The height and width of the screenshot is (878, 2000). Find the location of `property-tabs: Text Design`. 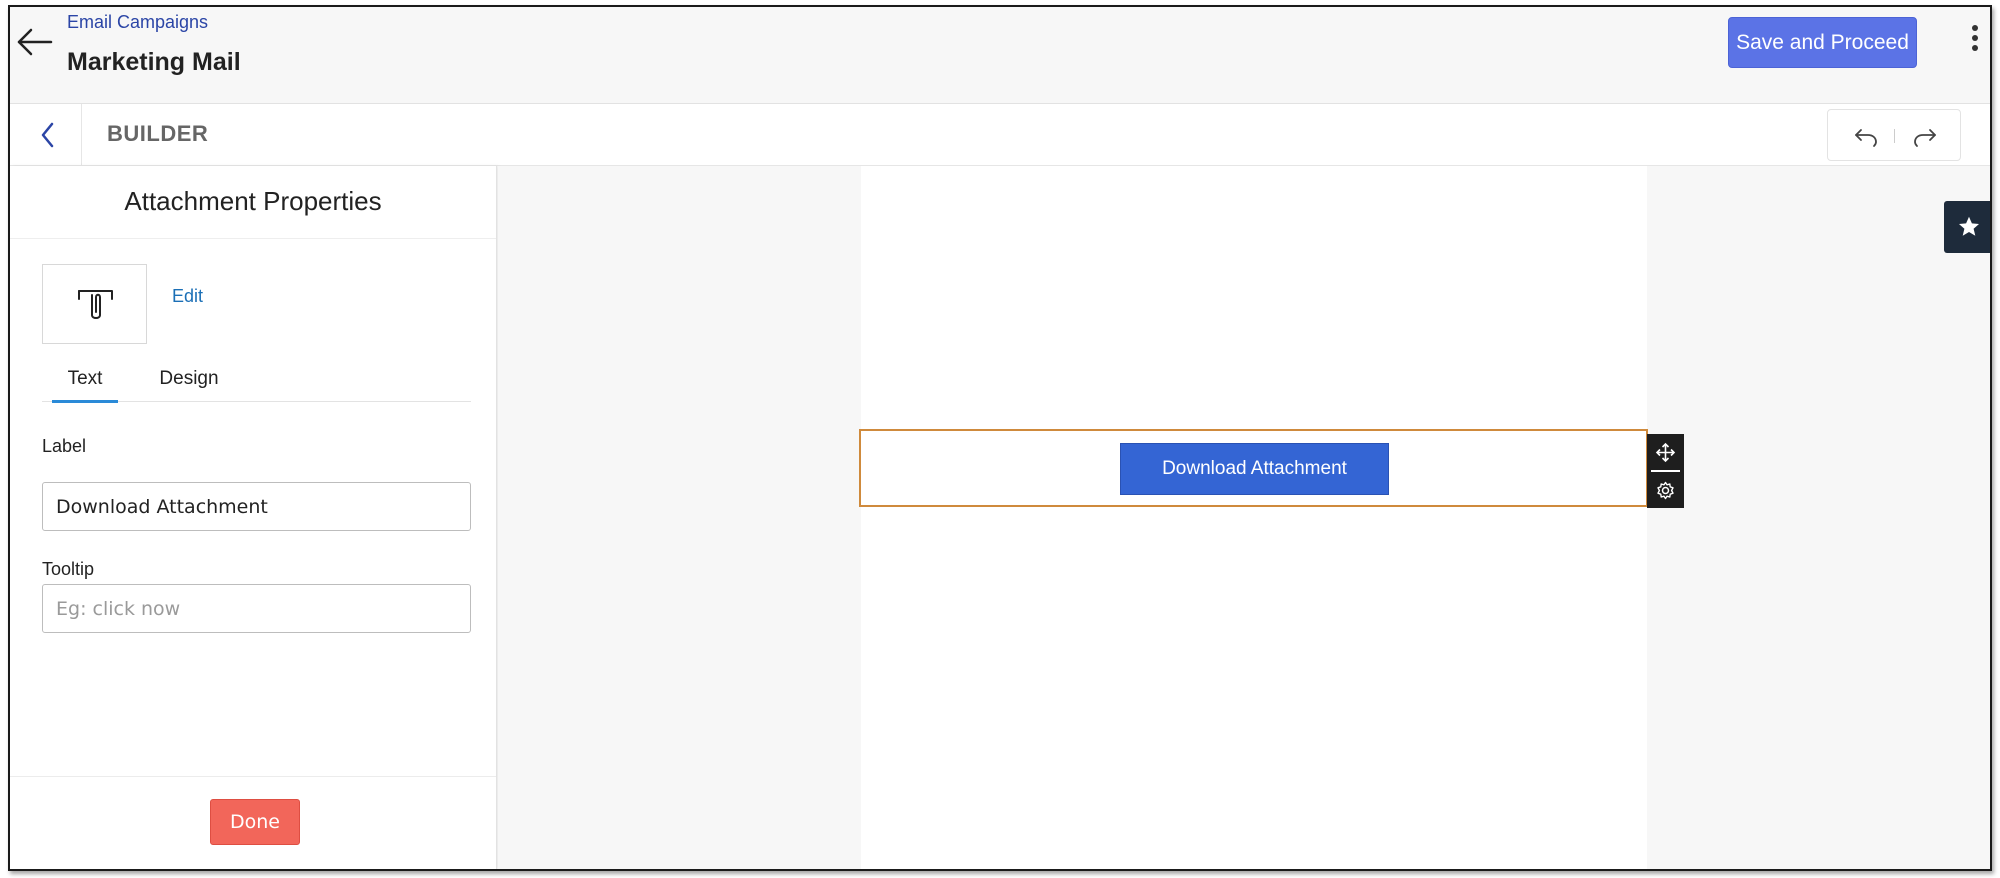

property-tabs: Text Design is located at coordinates (256, 382).